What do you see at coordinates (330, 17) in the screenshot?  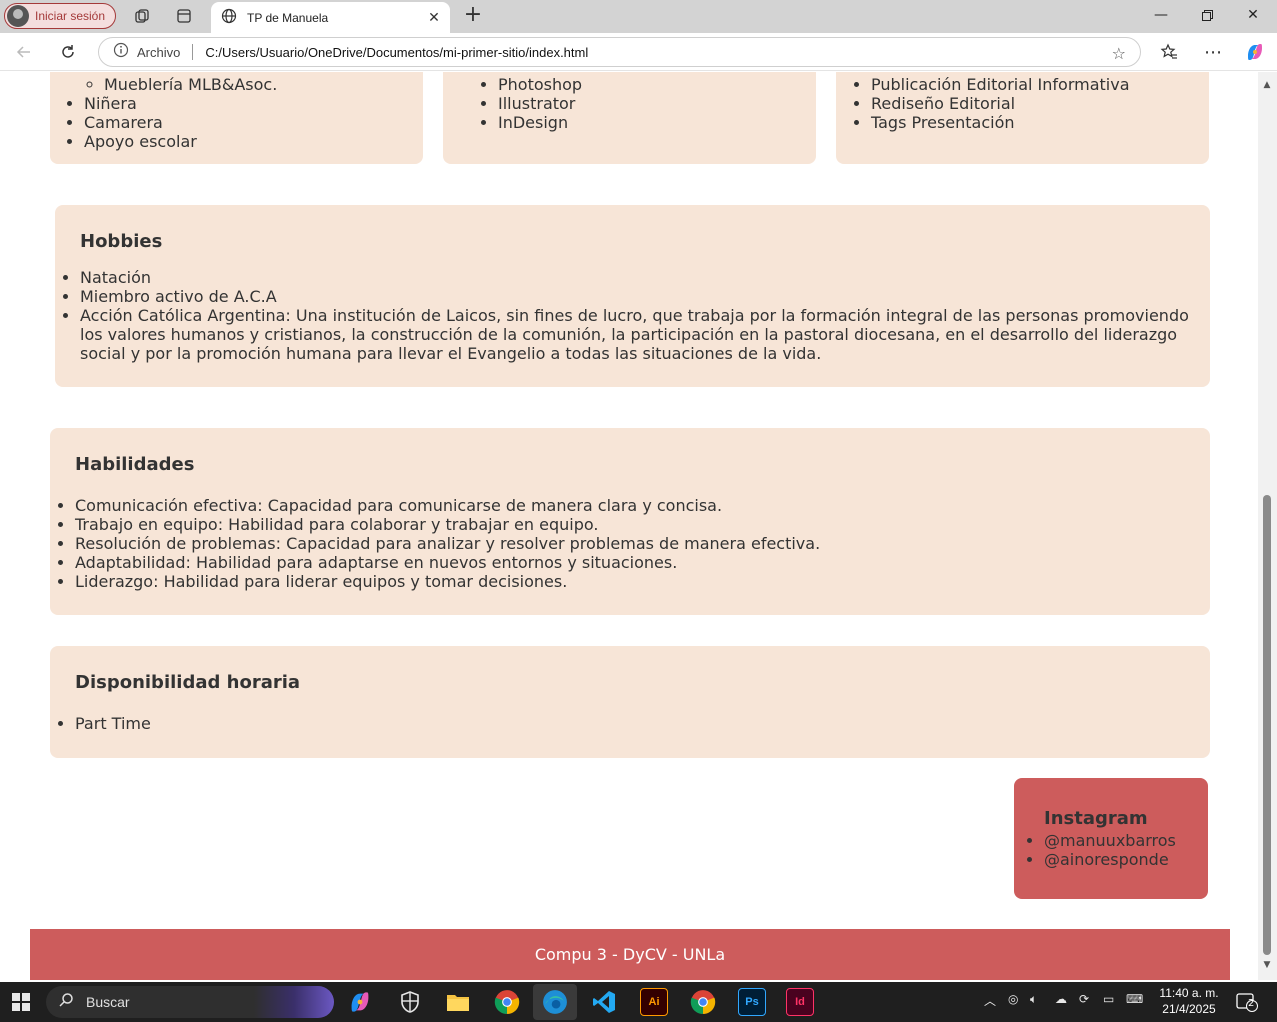 I see `tab-tp-de-manuela: TP de Manuela ✕` at bounding box center [330, 17].